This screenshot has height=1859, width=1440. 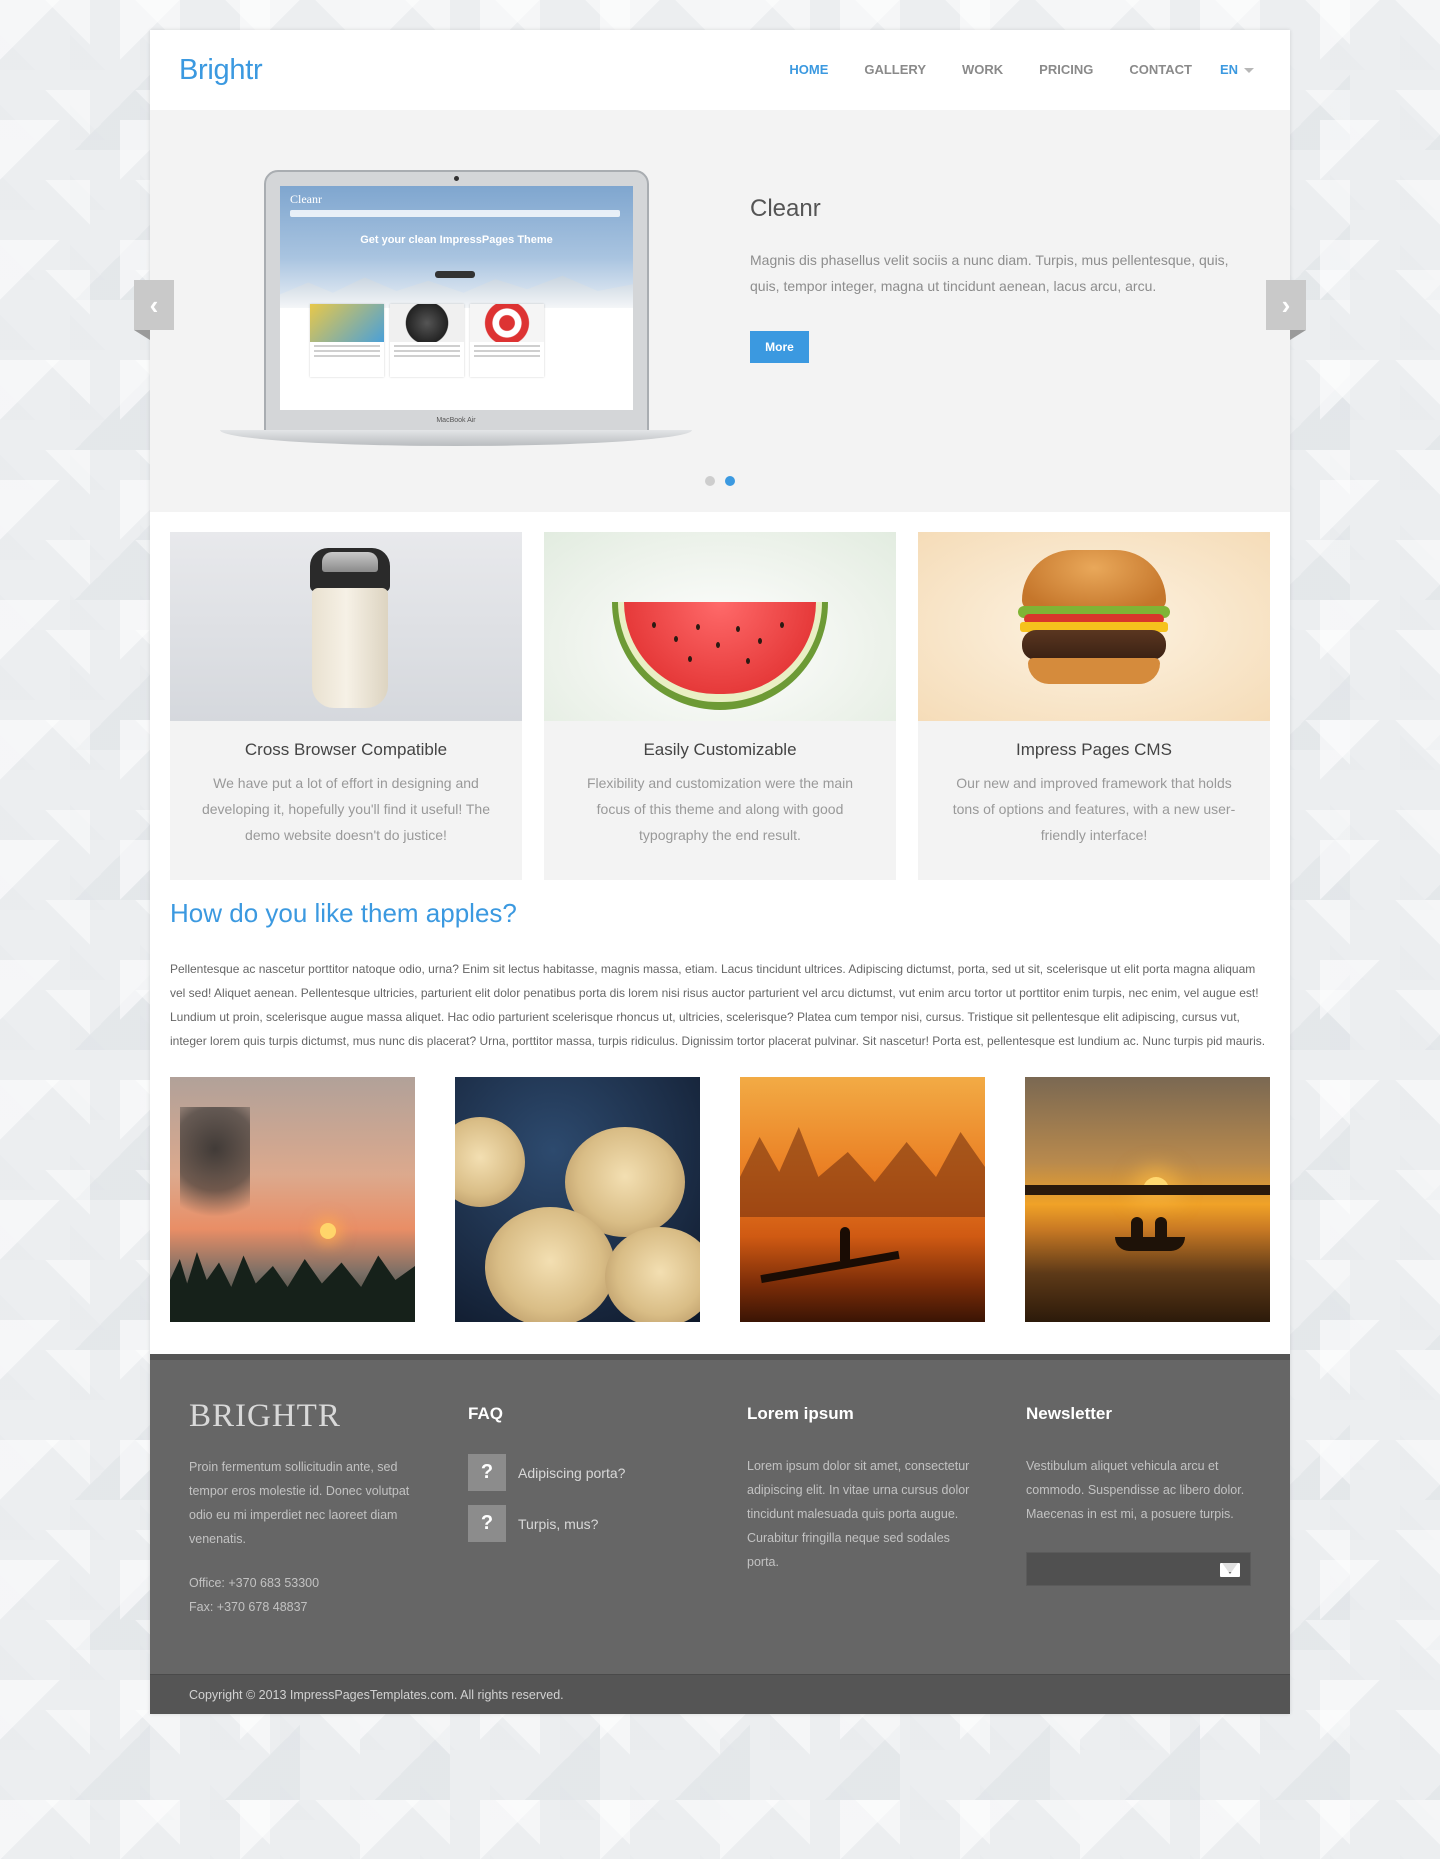 I want to click on footer-newsletter-title: Newsletter, so click(x=1069, y=1413).